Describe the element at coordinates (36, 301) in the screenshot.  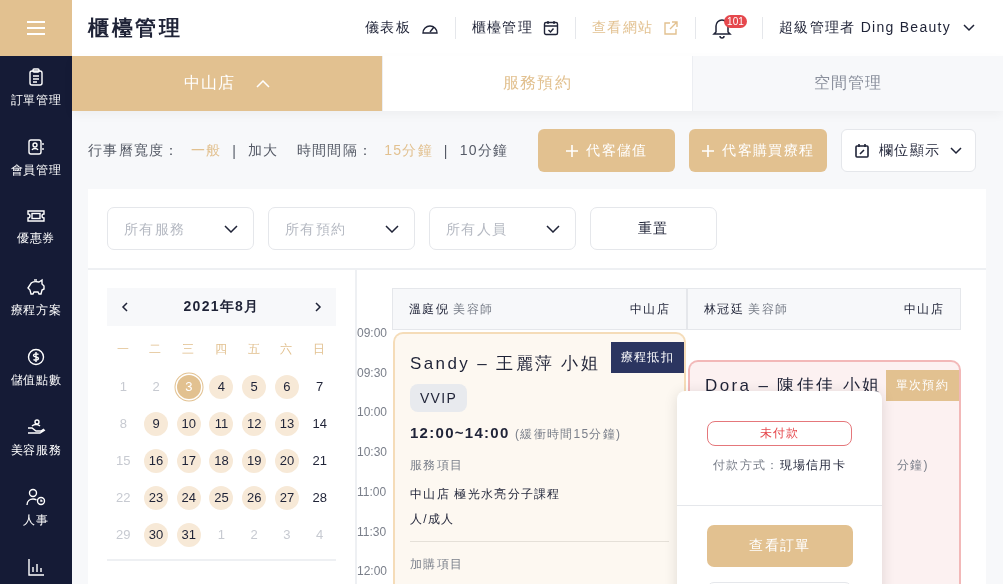
I see `sidebar-item: 療程方案` at that location.